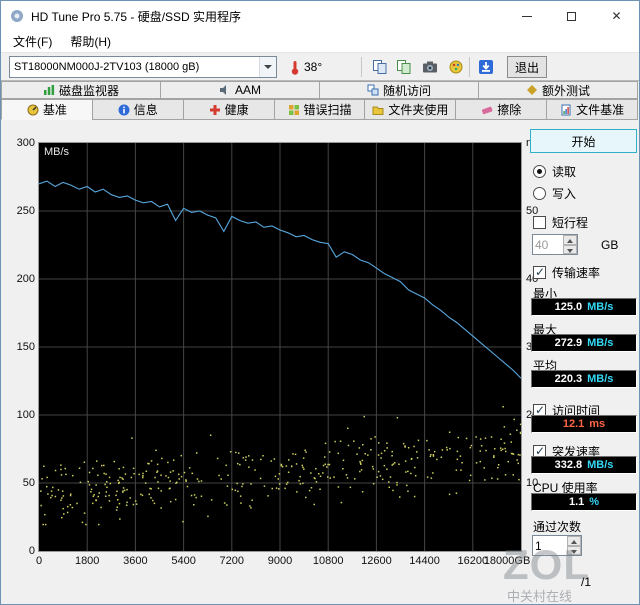  I want to click on tab-label: 信息, so click(145, 110).